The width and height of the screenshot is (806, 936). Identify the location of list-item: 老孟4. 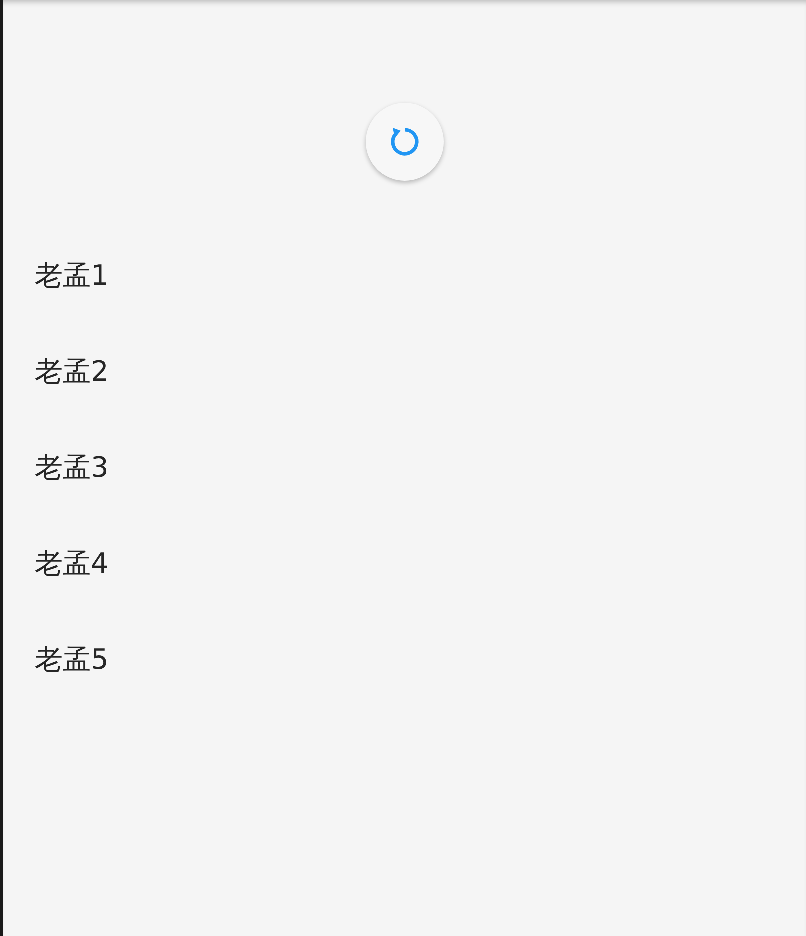
(72, 564).